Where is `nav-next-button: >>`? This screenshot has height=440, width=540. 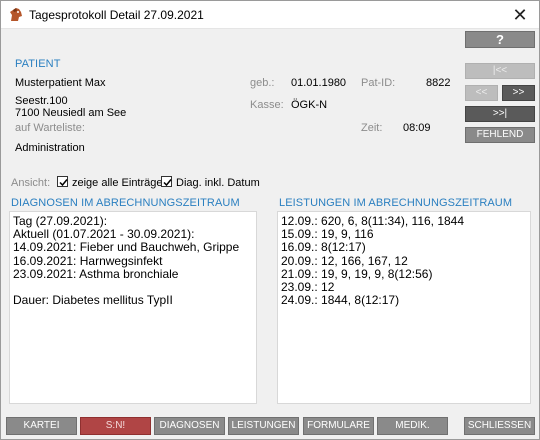
nav-next-button: >> is located at coordinates (518, 93).